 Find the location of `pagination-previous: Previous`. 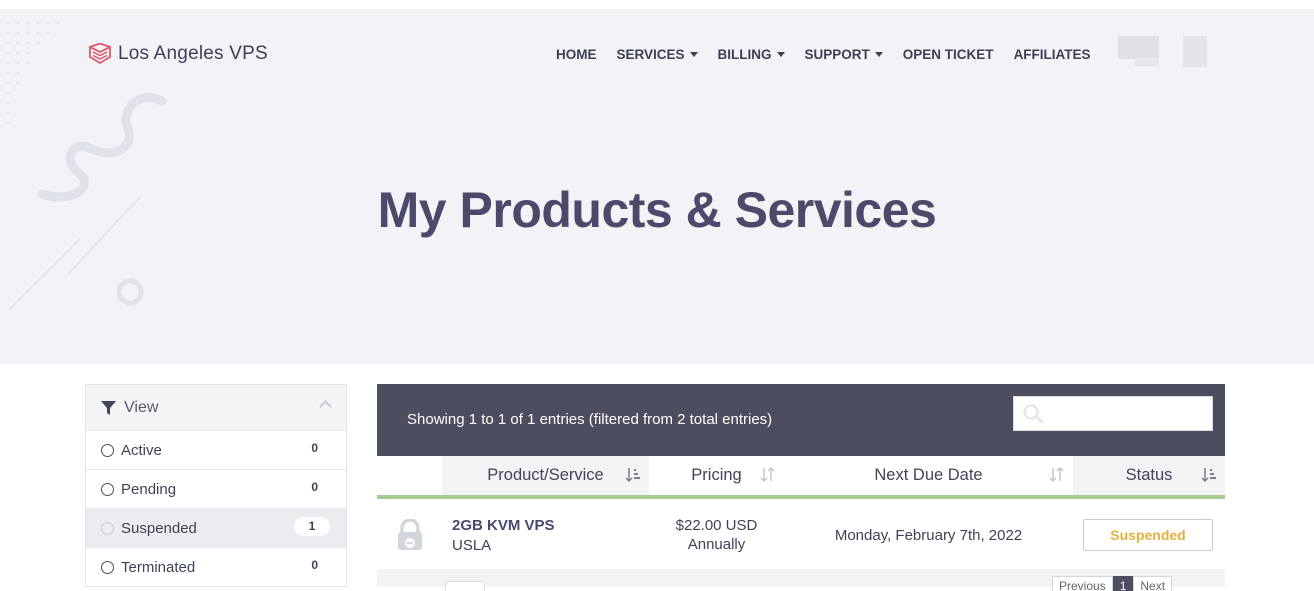

pagination-previous: Previous is located at coordinates (1082, 583).